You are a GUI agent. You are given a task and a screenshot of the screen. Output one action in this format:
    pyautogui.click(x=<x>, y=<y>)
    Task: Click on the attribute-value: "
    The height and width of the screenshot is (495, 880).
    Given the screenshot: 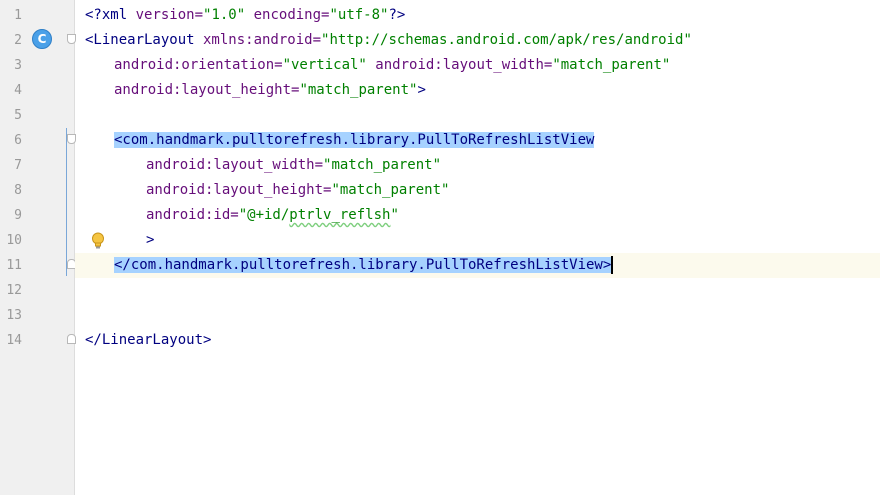 What is the action you would take?
    pyautogui.click(x=394, y=215)
    